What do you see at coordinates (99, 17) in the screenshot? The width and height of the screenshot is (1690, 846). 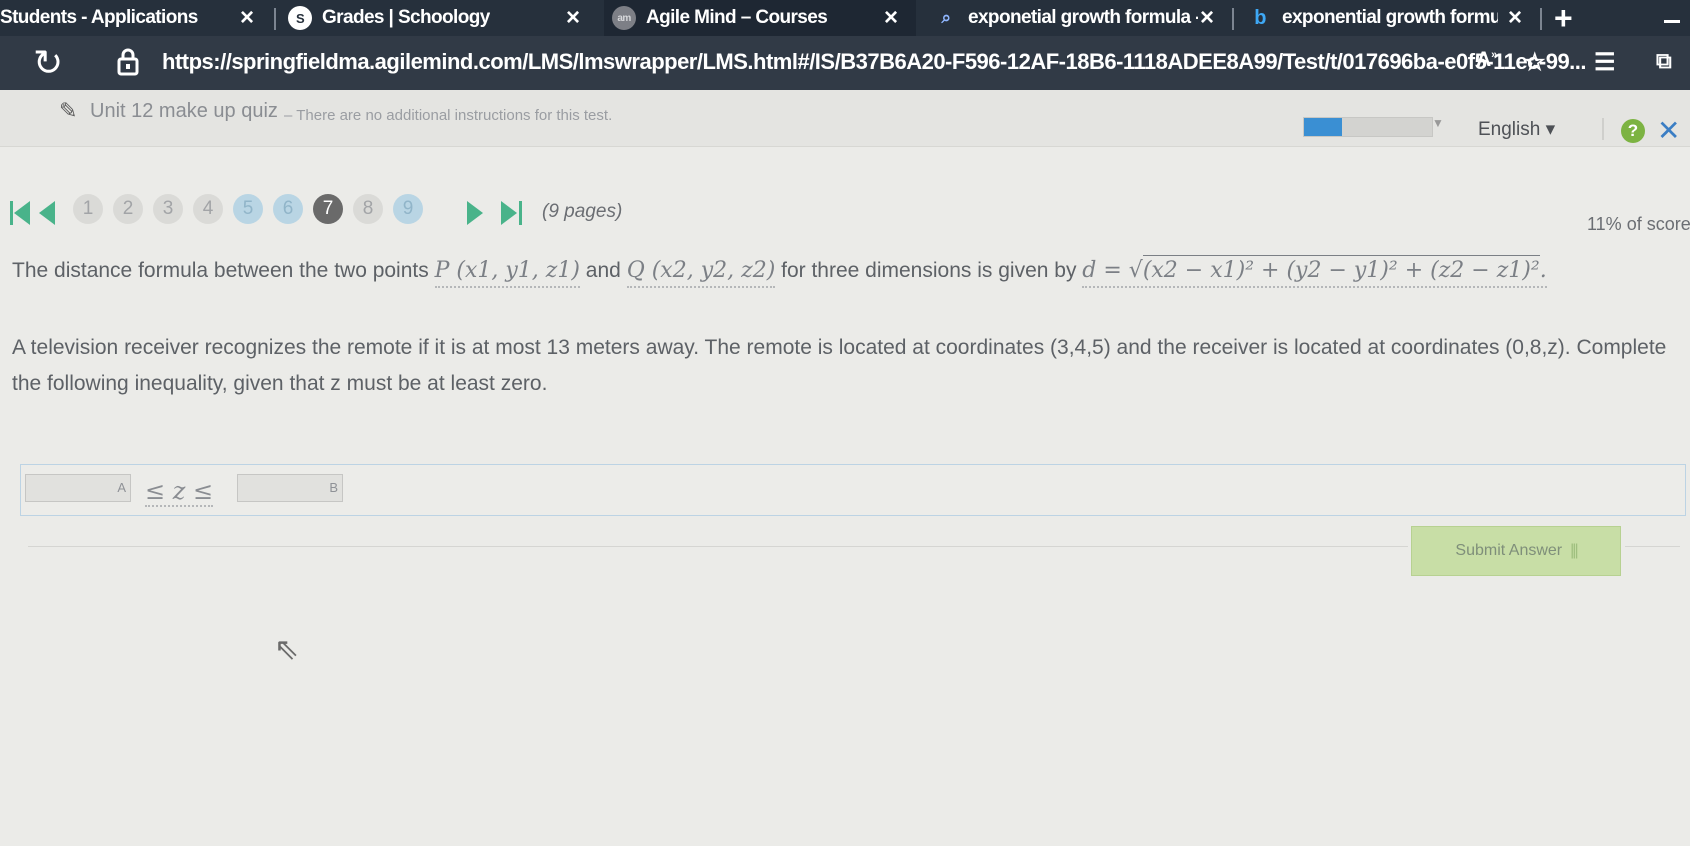 I see `tab-title: Students - Applications` at bounding box center [99, 17].